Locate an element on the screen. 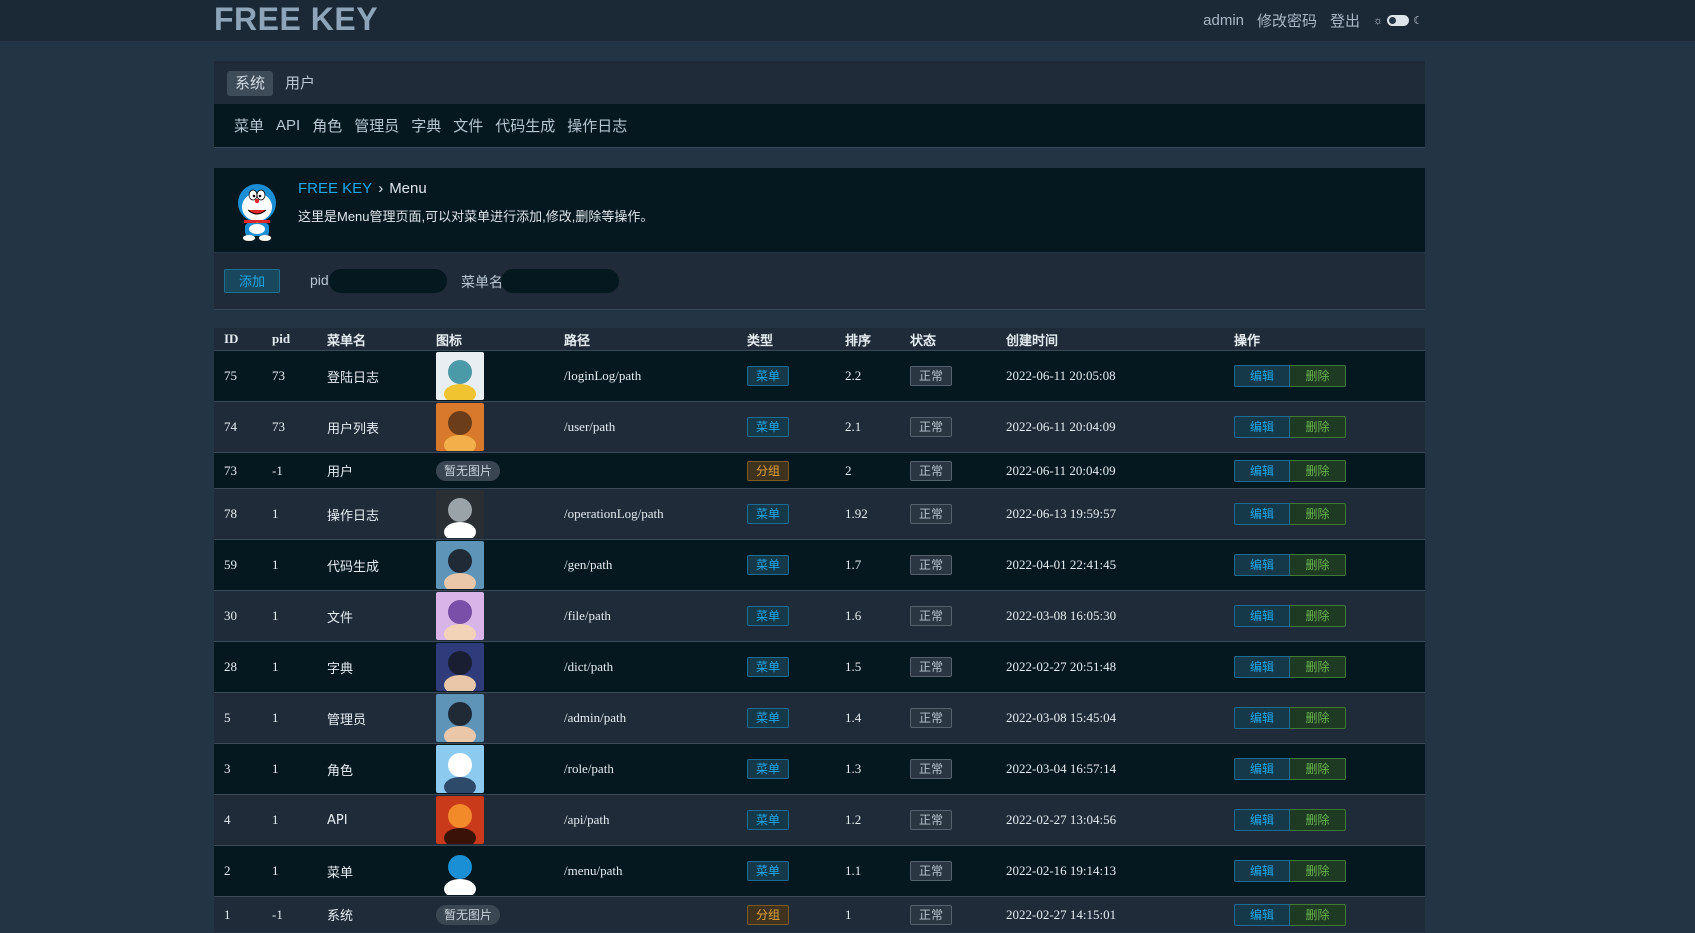  cell-sort: 2.2 is located at coordinates (867, 376).